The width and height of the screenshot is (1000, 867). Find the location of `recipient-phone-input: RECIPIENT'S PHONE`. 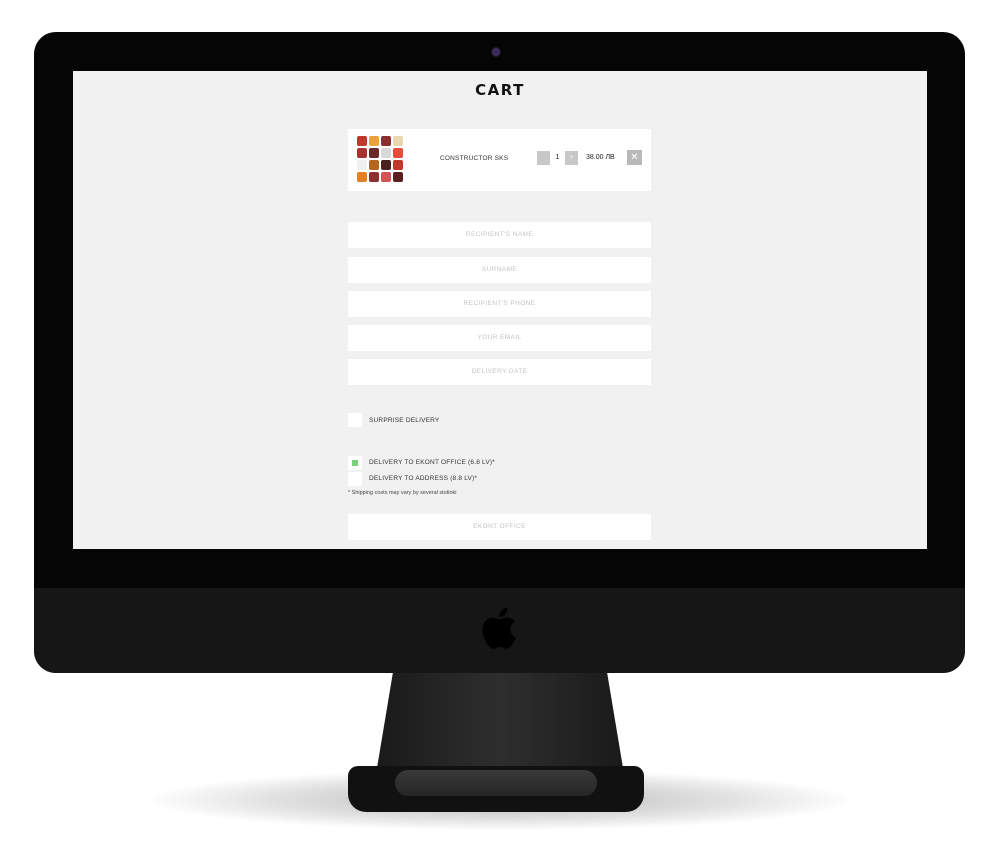

recipient-phone-input: RECIPIENT'S PHONE is located at coordinates (499, 304).